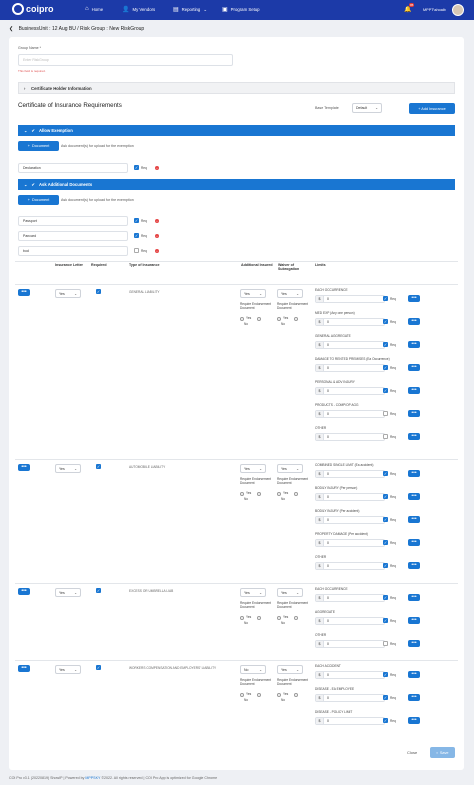  What do you see at coordinates (458, 10) in the screenshot?
I see `avatar` at bounding box center [458, 10].